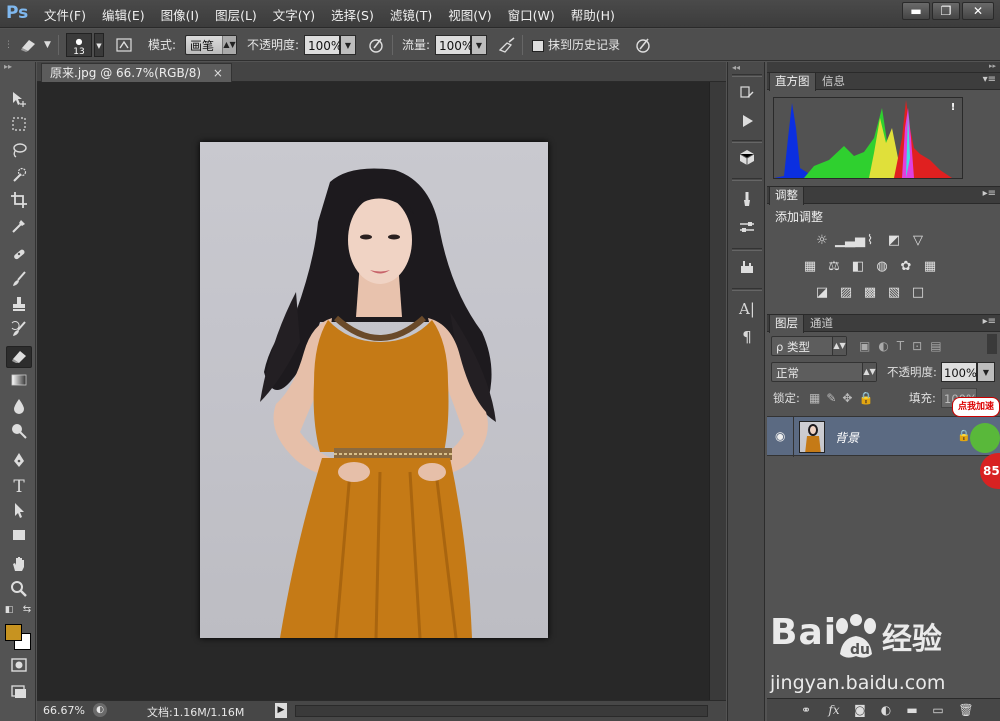  I want to click on layer-filter-dropdown: ρ 类型 ▲▼, so click(809, 346).